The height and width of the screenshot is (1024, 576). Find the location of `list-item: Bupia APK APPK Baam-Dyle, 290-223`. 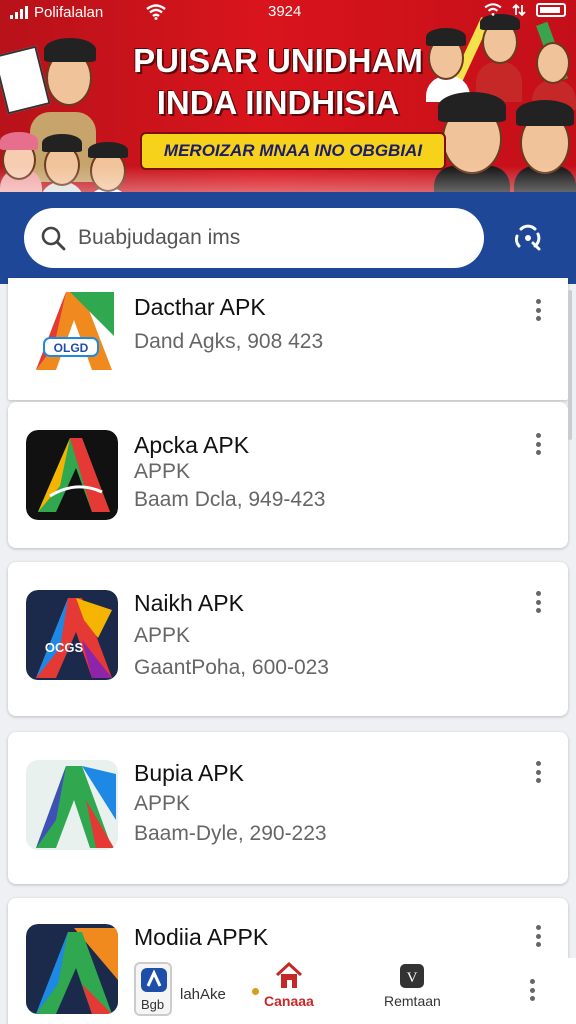

list-item: Bupia APK APPK Baam-Dyle, 290-223 is located at coordinates (288, 808).